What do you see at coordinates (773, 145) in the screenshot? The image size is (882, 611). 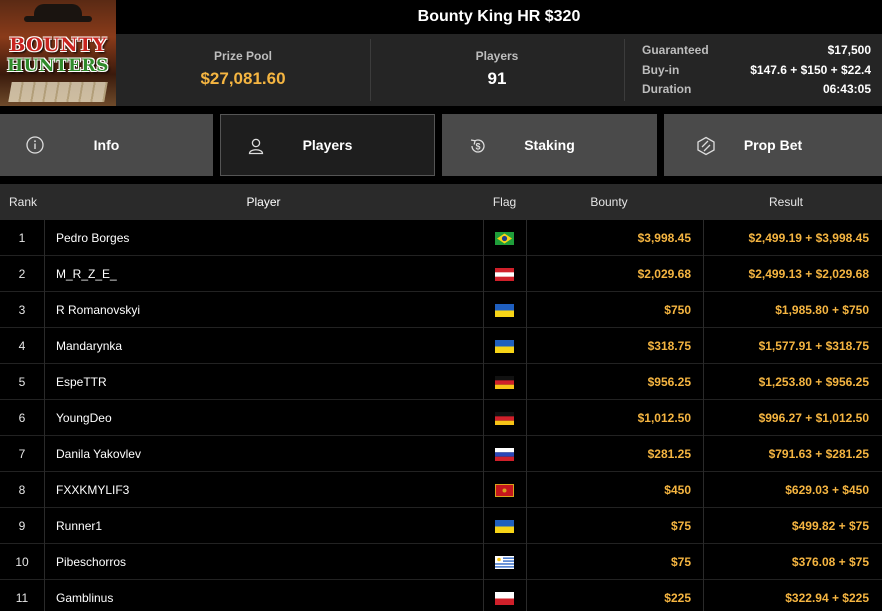 I see `tab-prop-bet: Prop Bet` at bounding box center [773, 145].